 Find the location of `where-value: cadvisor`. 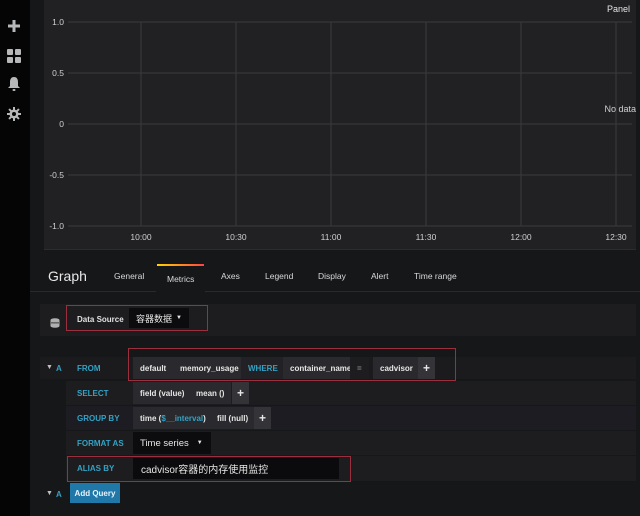

where-value: cadvisor is located at coordinates (396, 368).